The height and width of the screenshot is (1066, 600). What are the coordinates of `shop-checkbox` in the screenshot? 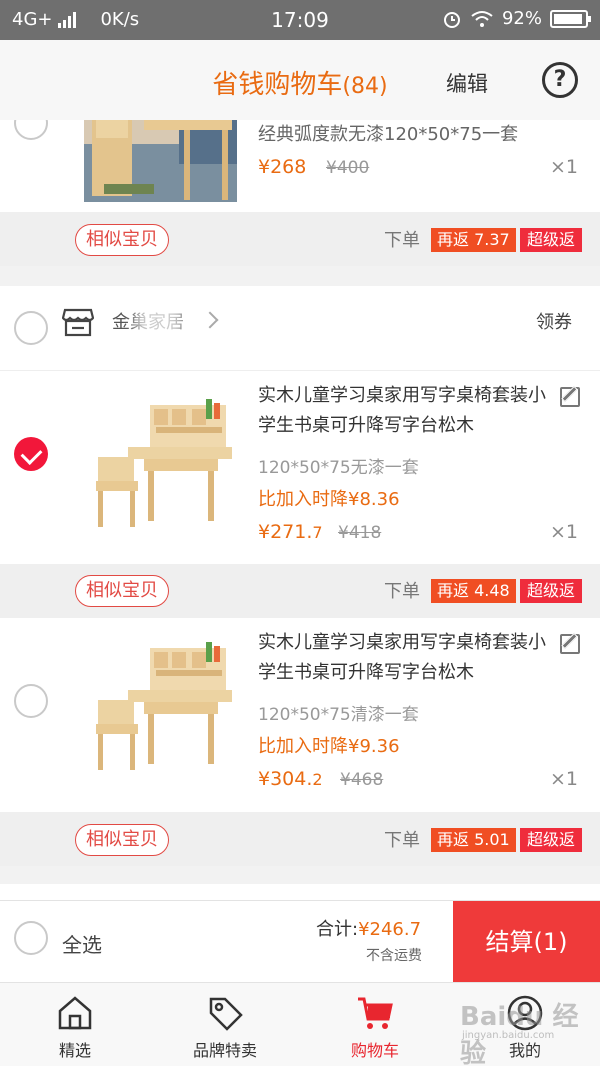 It's located at (31, 328).